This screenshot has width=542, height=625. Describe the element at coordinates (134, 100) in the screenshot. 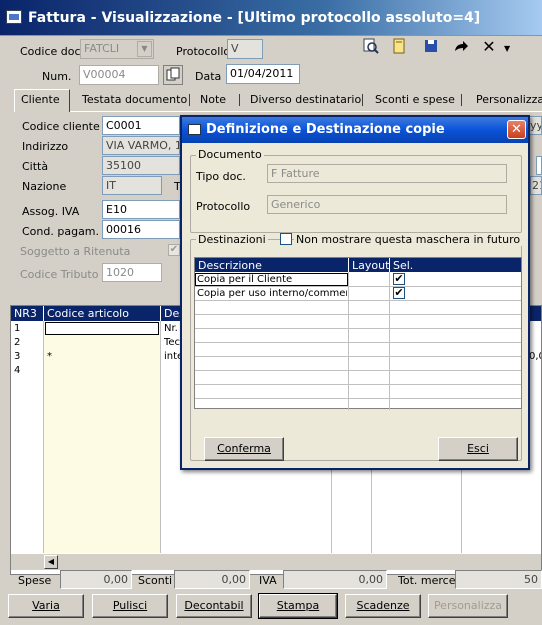

I see `tab-testata-documento: Testata documento` at that location.